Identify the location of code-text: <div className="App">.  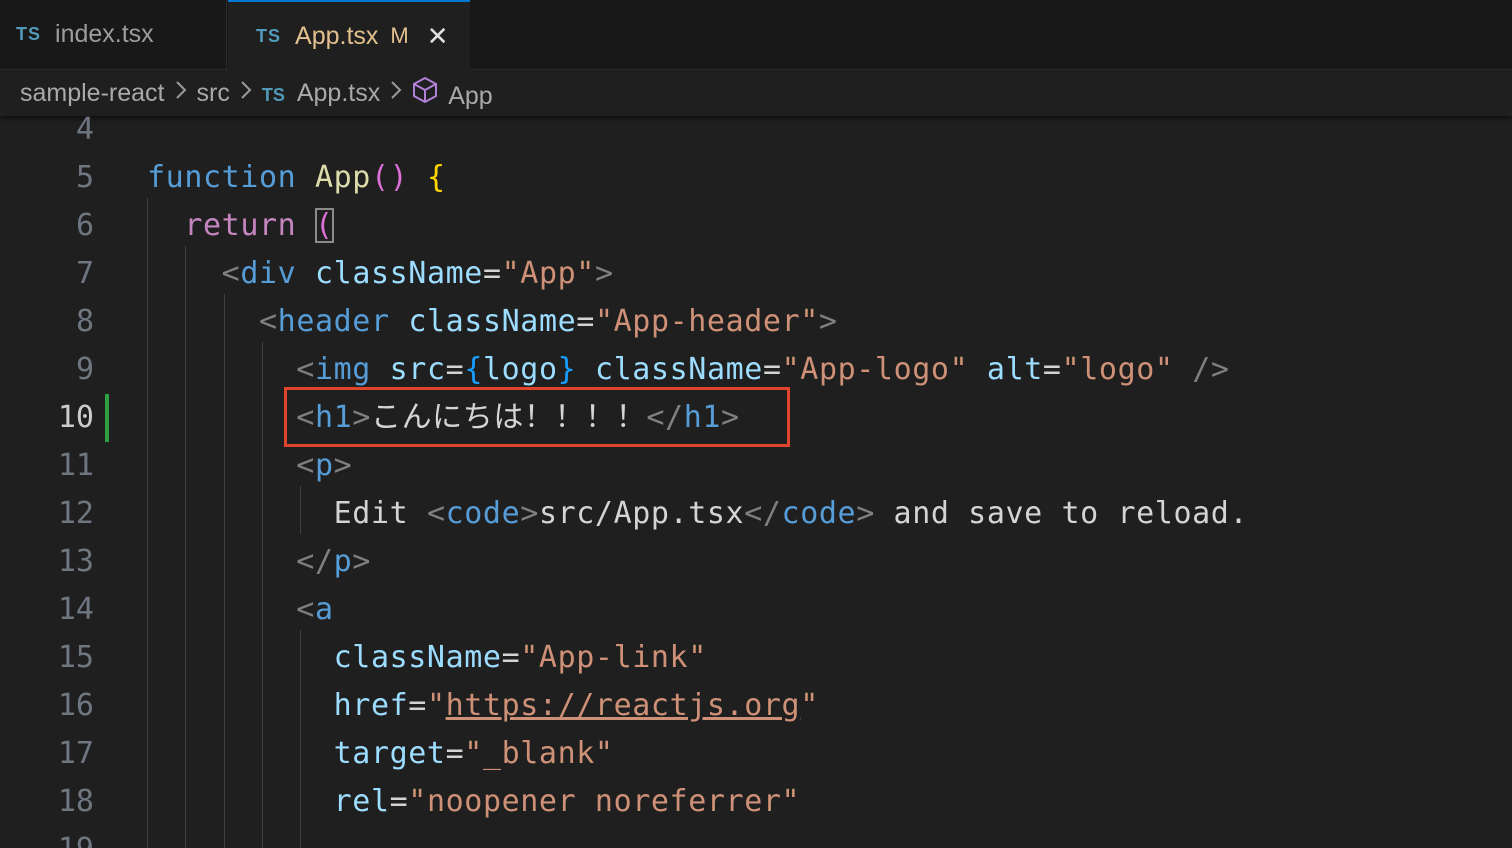
(417, 273).